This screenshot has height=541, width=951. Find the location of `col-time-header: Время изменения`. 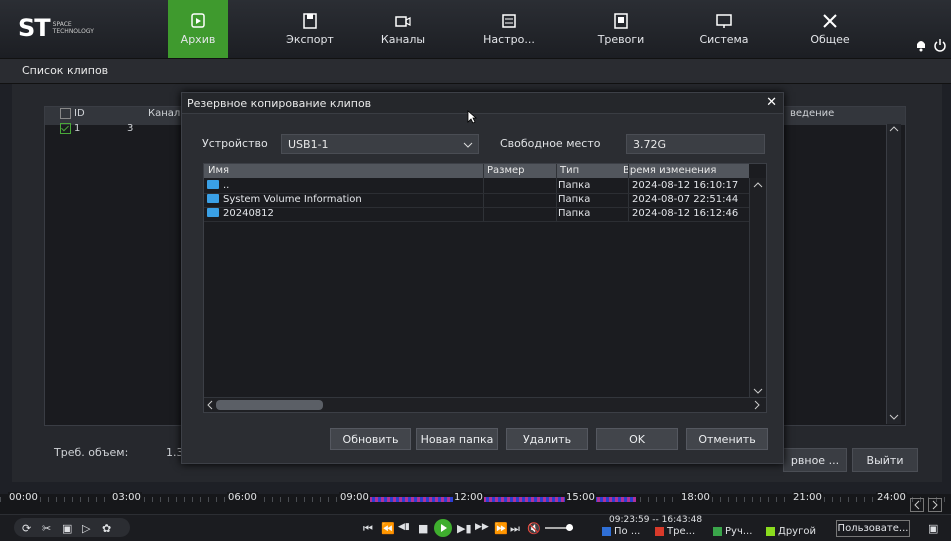

col-time-header: Время изменения is located at coordinates (670, 170).